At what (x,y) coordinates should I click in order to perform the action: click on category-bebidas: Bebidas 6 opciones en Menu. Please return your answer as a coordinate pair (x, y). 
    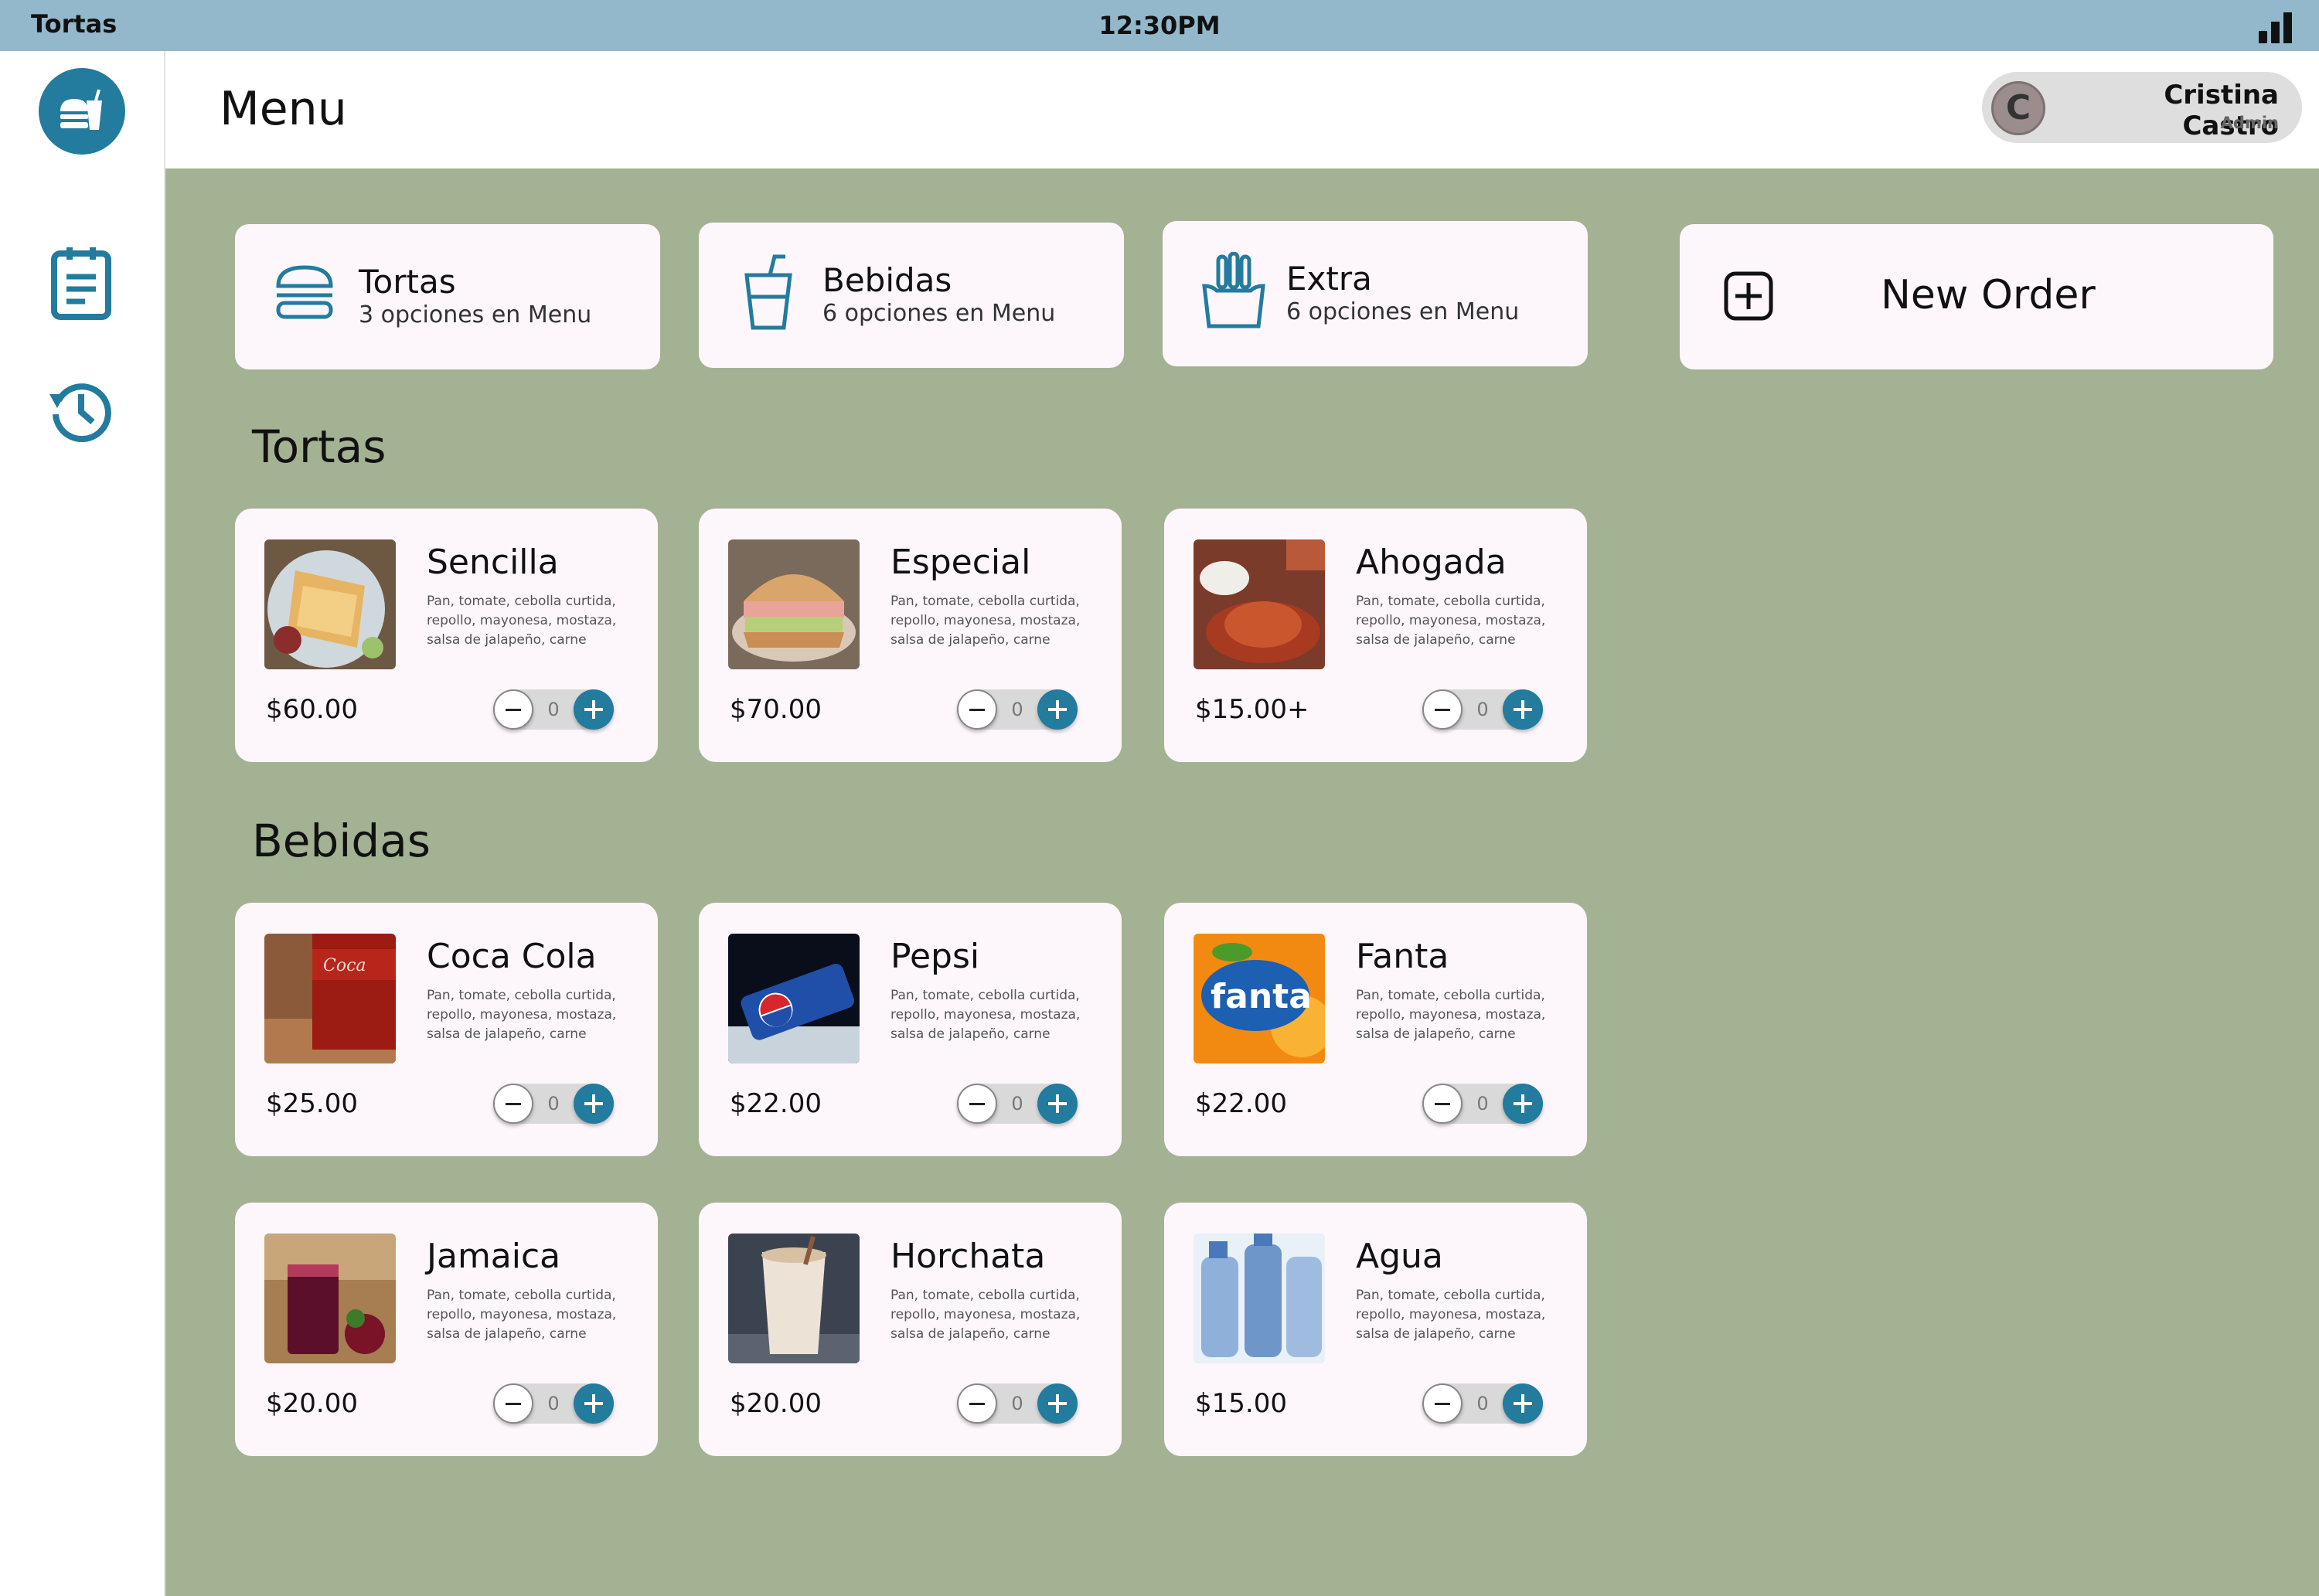
    Looking at the image, I should click on (911, 295).